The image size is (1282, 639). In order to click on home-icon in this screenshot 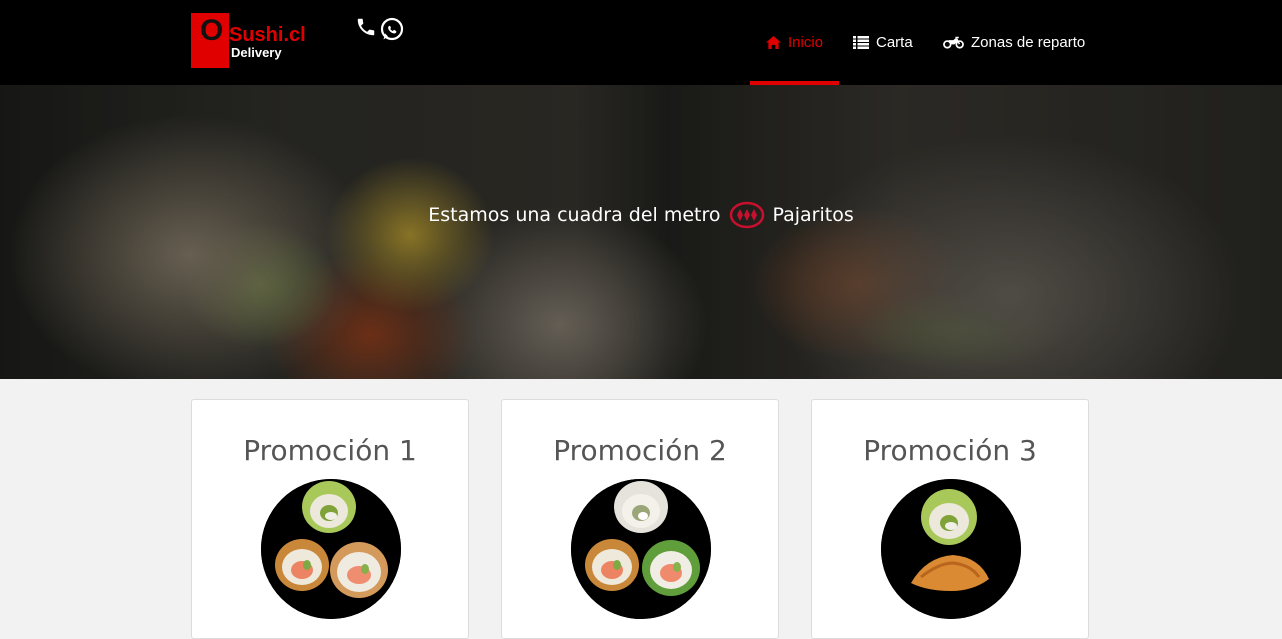, I will do `click(773, 42)`.